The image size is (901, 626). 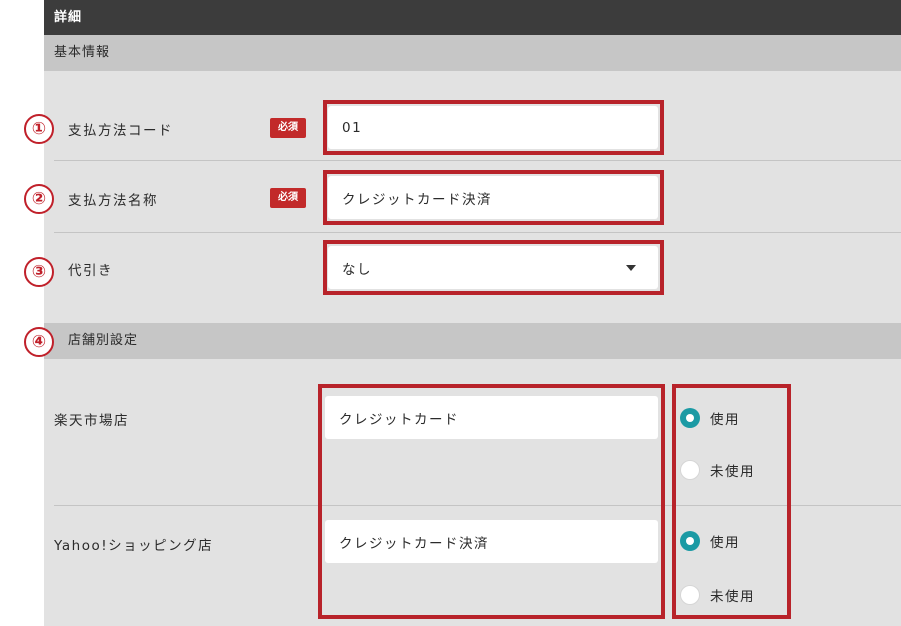 What do you see at coordinates (120, 131) in the screenshot?
I see `payment-code-label: 支払方法コード` at bounding box center [120, 131].